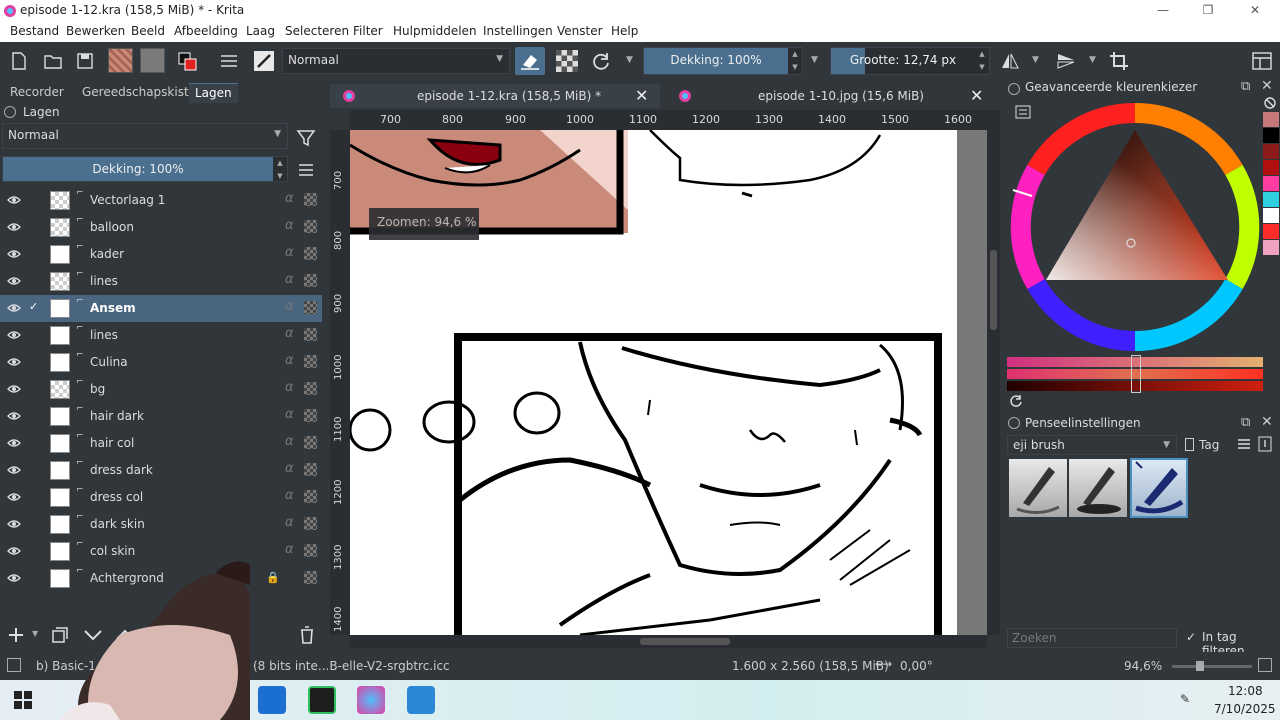 The height and width of the screenshot is (720, 1280). What do you see at coordinates (1244, 444) in the screenshot?
I see `hamburger-menu-icon` at bounding box center [1244, 444].